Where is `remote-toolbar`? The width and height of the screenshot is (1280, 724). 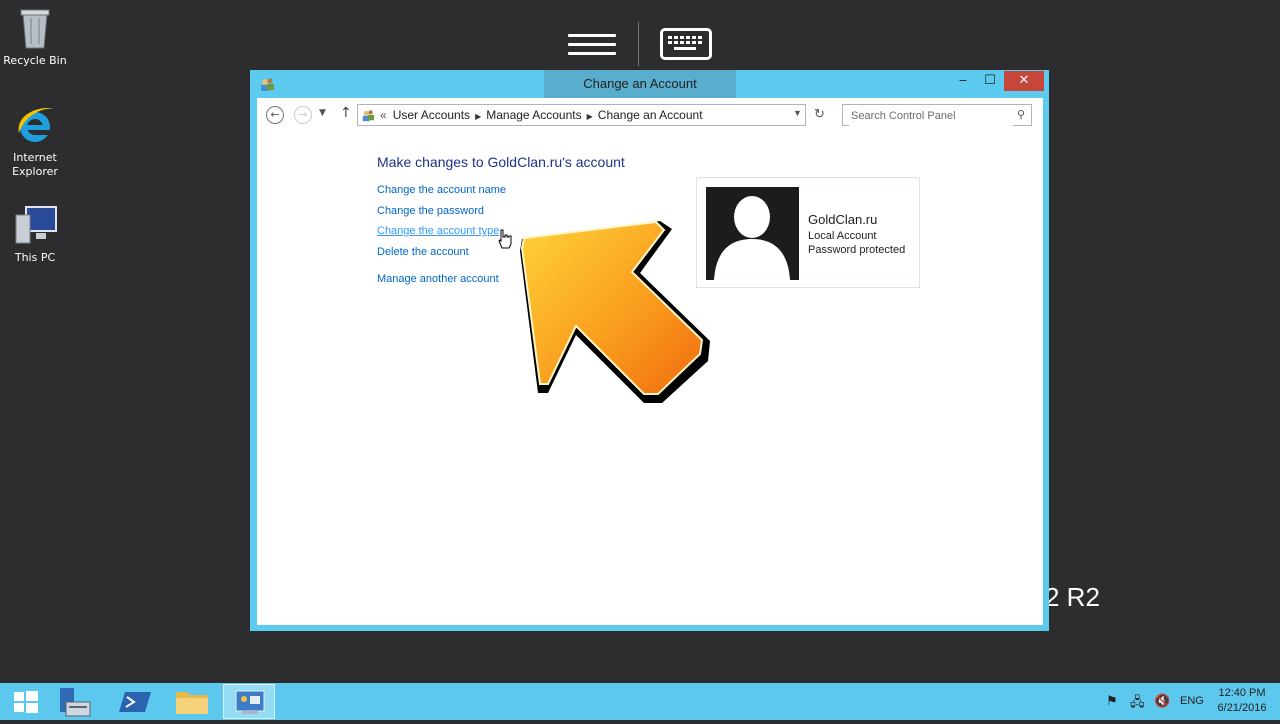 remote-toolbar is located at coordinates (640, 44).